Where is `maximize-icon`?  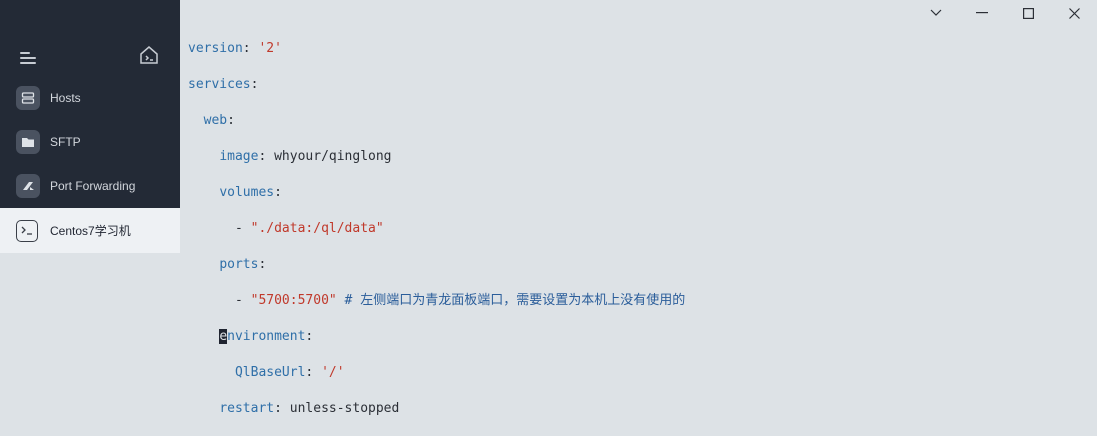
maximize-icon is located at coordinates (1028, 13).